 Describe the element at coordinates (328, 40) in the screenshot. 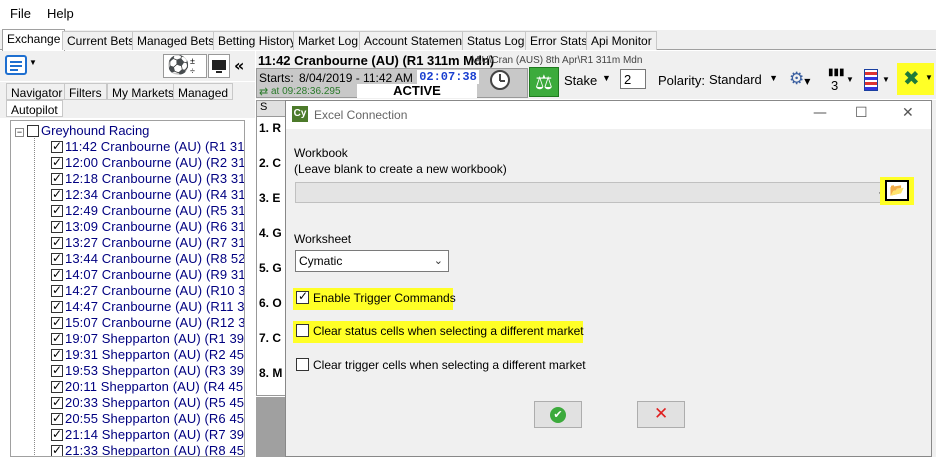

I see `tab-market-log: Market Log` at that location.